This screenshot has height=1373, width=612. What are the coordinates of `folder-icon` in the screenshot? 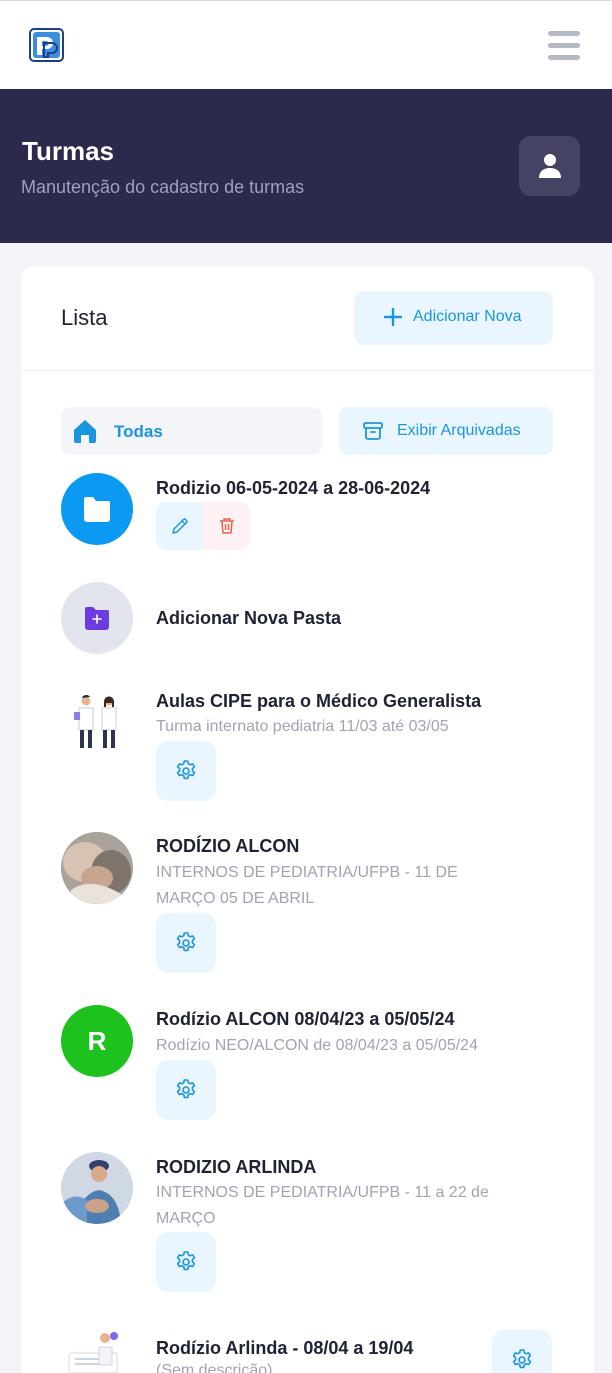 It's located at (97, 509).